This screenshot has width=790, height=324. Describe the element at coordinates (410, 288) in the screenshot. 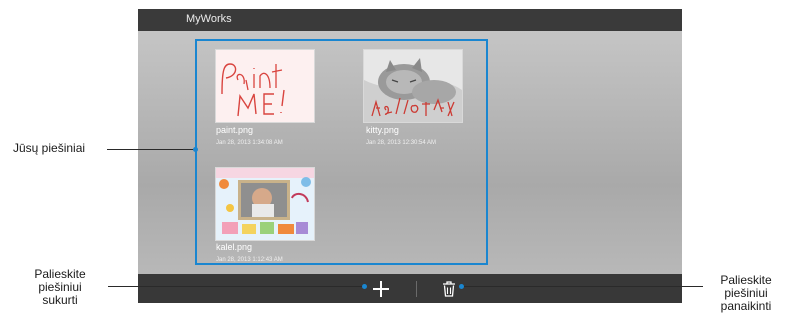

I see `bottom-action-bar` at that location.